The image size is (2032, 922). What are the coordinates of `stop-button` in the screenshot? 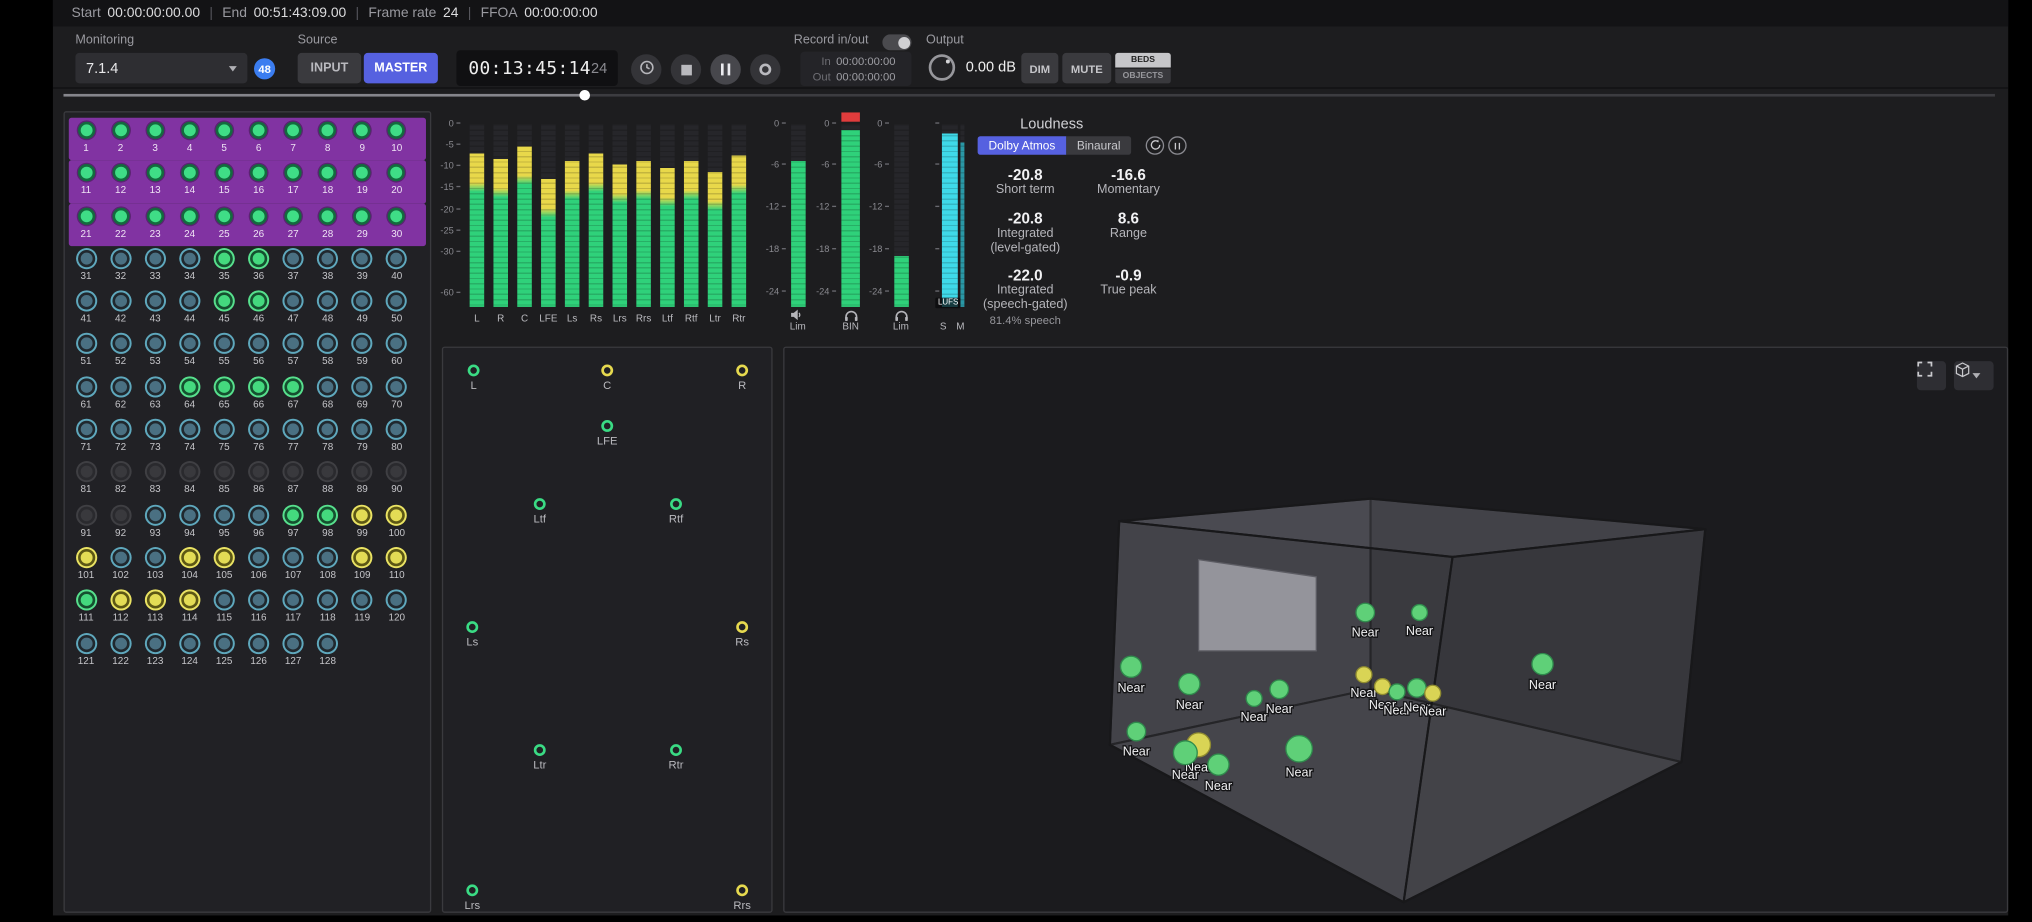 It's located at (686, 69).